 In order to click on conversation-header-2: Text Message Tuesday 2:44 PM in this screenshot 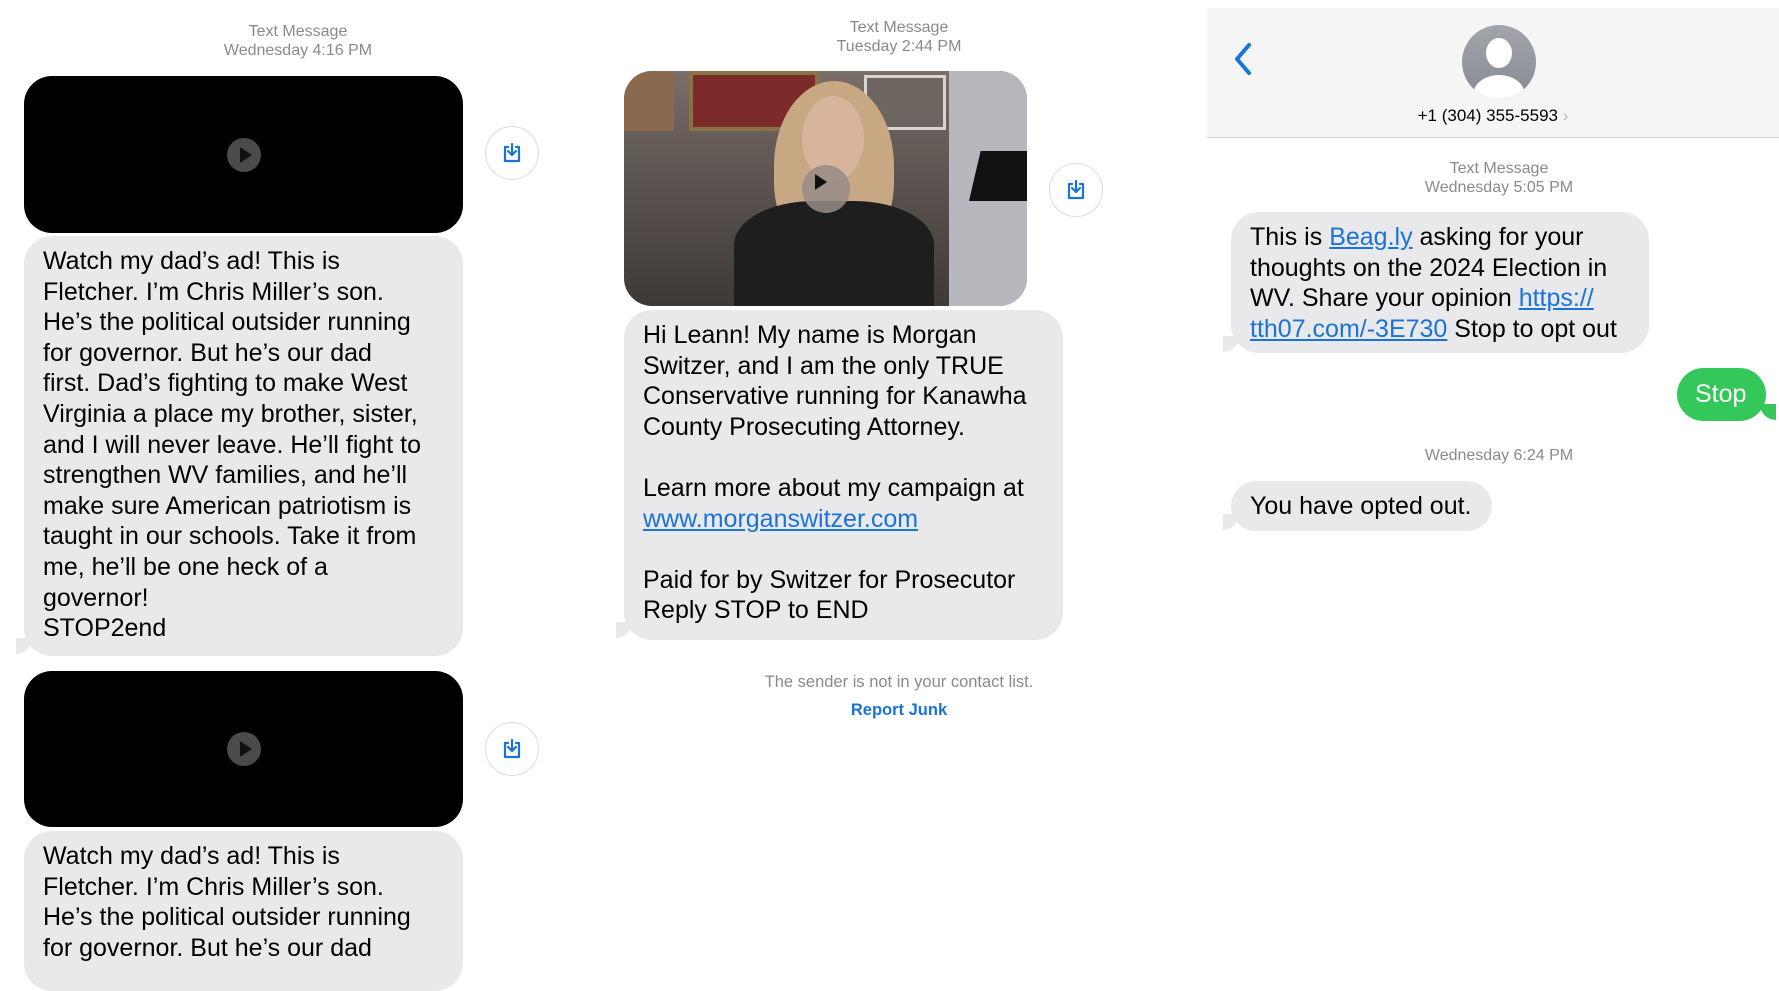, I will do `click(899, 37)`.